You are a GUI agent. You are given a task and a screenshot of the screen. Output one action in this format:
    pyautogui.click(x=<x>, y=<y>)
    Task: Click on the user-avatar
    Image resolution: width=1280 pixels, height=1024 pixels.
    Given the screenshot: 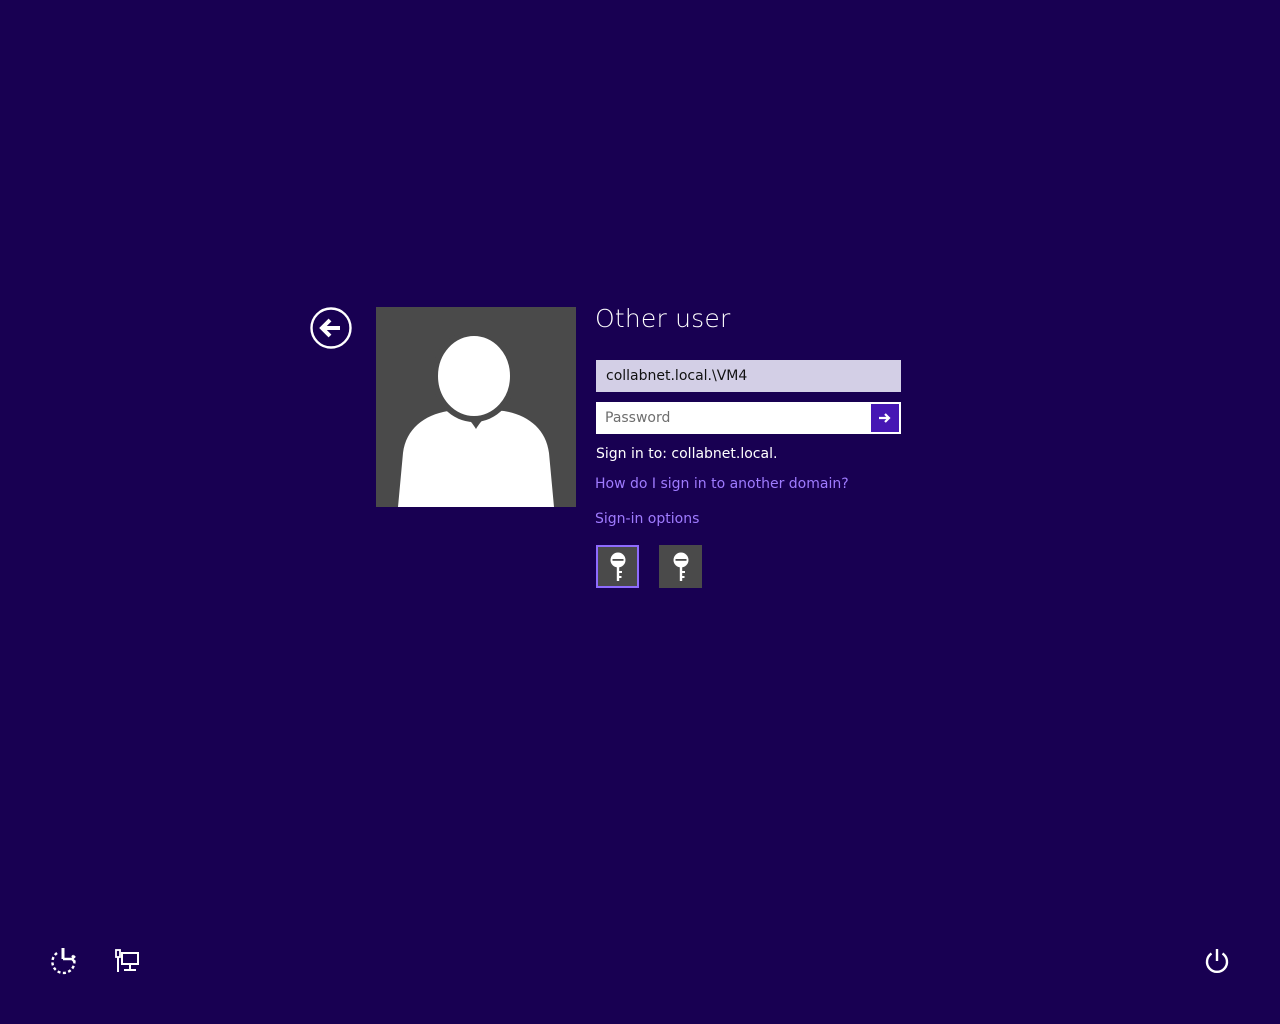 What is the action you would take?
    pyautogui.click(x=476, y=407)
    